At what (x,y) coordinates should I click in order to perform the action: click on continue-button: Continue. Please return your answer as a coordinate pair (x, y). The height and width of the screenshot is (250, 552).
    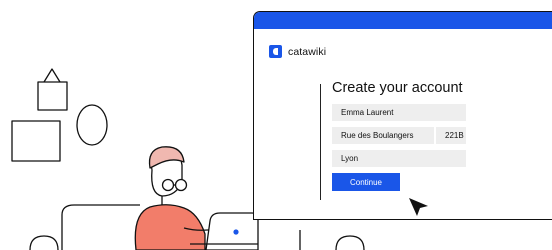
    Looking at the image, I should click on (366, 182).